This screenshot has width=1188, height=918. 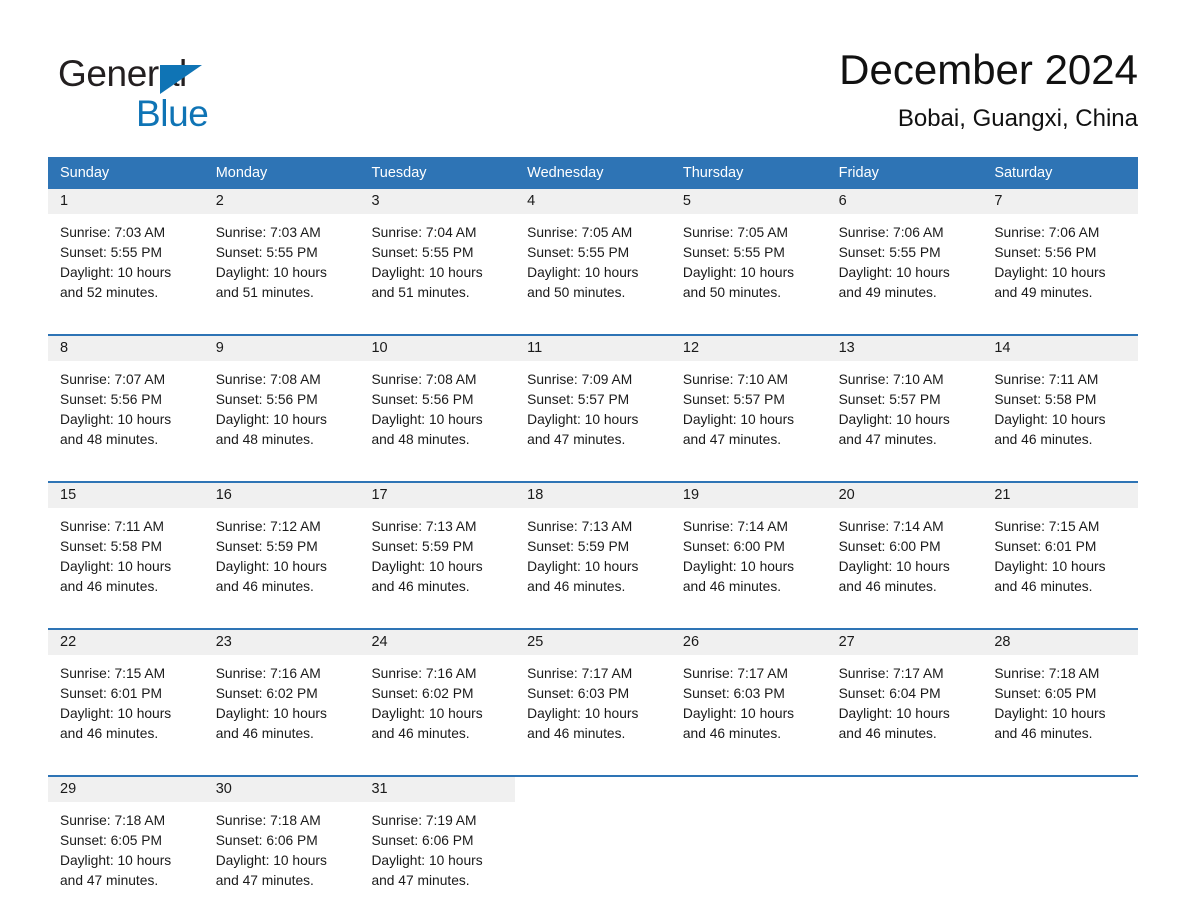 What do you see at coordinates (904, 642) in the screenshot?
I see `day-number: 27` at bounding box center [904, 642].